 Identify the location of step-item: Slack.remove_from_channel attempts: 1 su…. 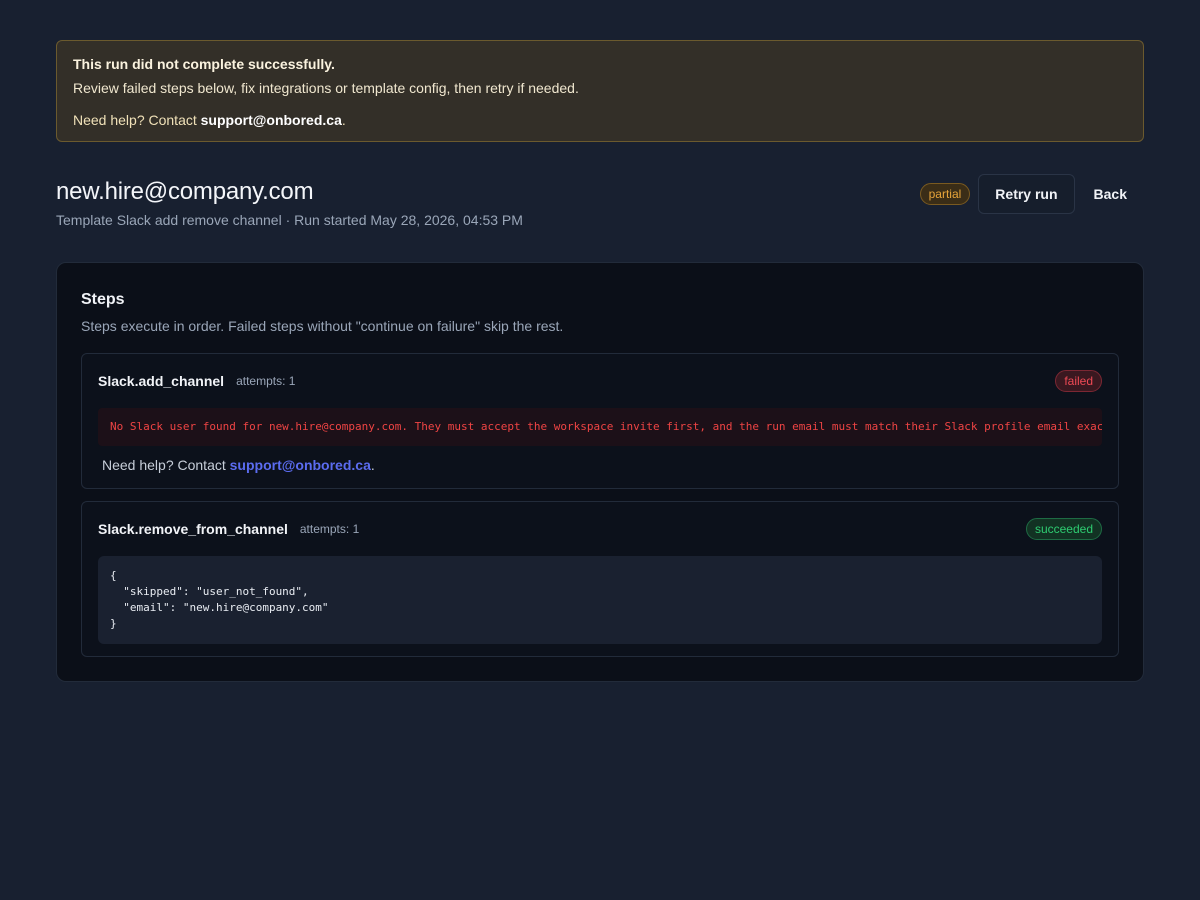
(600, 579).